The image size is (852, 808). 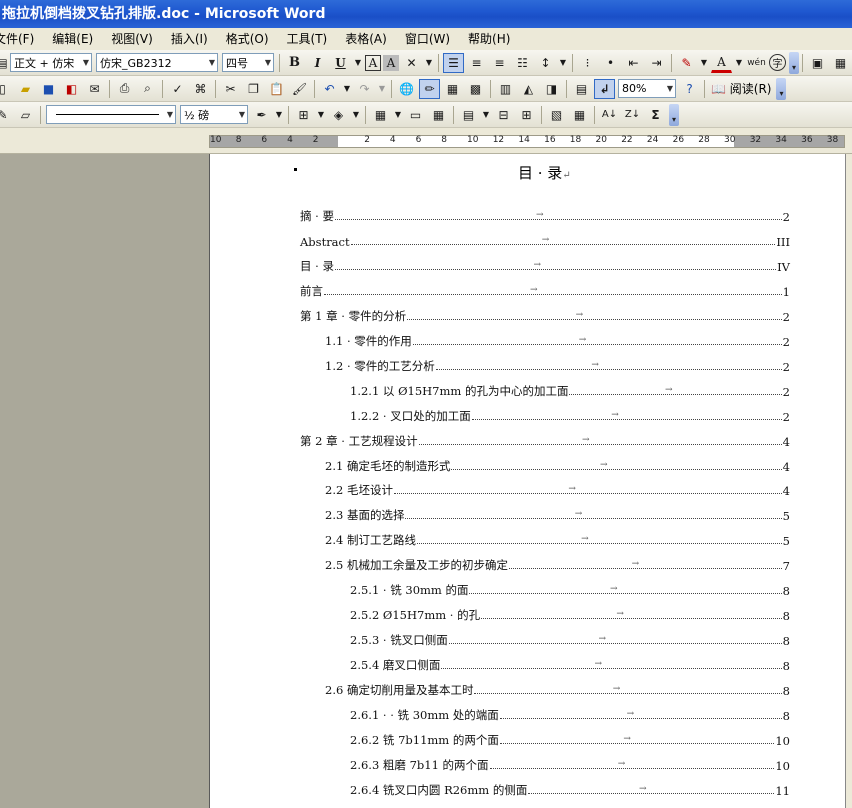 What do you see at coordinates (570, 639) in the screenshot?
I see `toc-entry: 2.5.3 · 铣叉口侧面 → 8` at bounding box center [570, 639].